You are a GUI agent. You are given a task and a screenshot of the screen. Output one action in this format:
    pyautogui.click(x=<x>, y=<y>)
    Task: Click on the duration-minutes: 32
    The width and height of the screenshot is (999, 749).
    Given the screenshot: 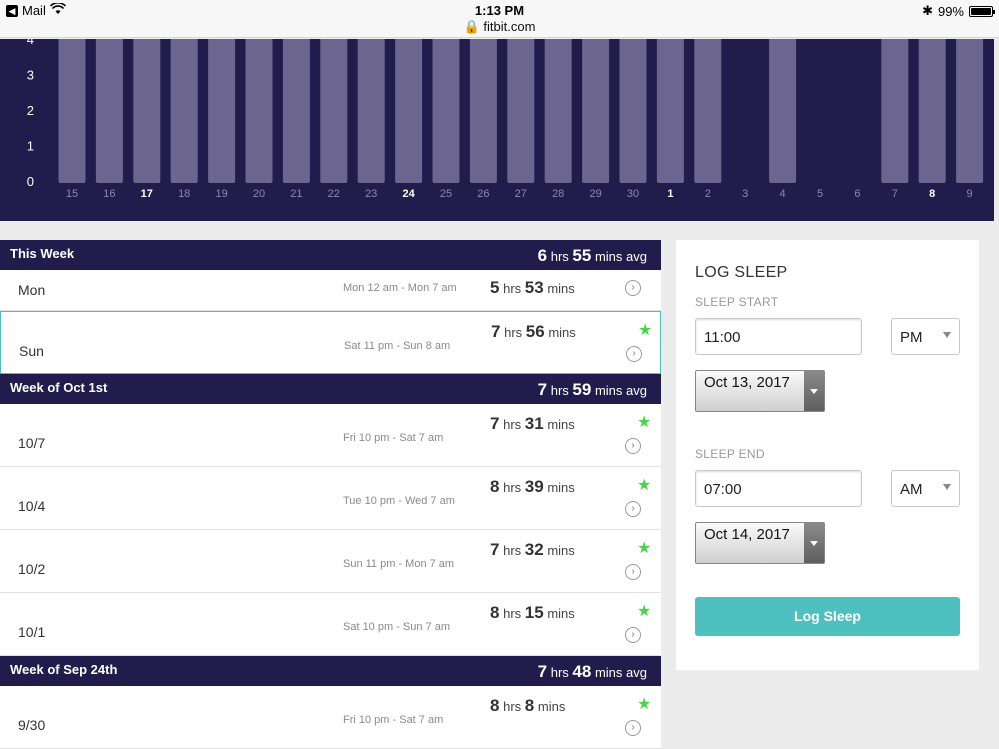 What is the action you would take?
    pyautogui.click(x=534, y=549)
    